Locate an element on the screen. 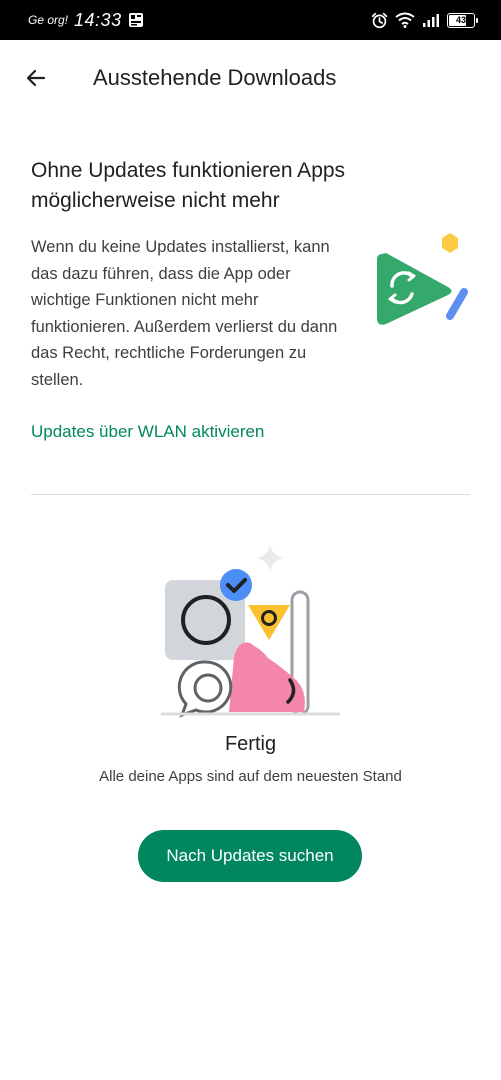 The width and height of the screenshot is (501, 1080). done-title: Fertig is located at coordinates (250, 744).